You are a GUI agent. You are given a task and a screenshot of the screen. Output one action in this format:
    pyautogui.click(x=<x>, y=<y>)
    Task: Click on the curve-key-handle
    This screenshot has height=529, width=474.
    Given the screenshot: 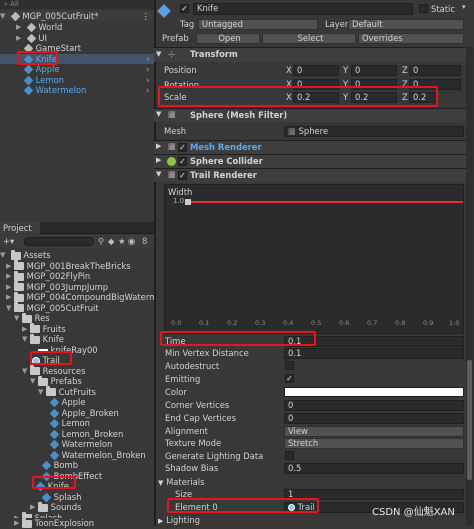 What is the action you would take?
    pyautogui.click(x=188, y=202)
    